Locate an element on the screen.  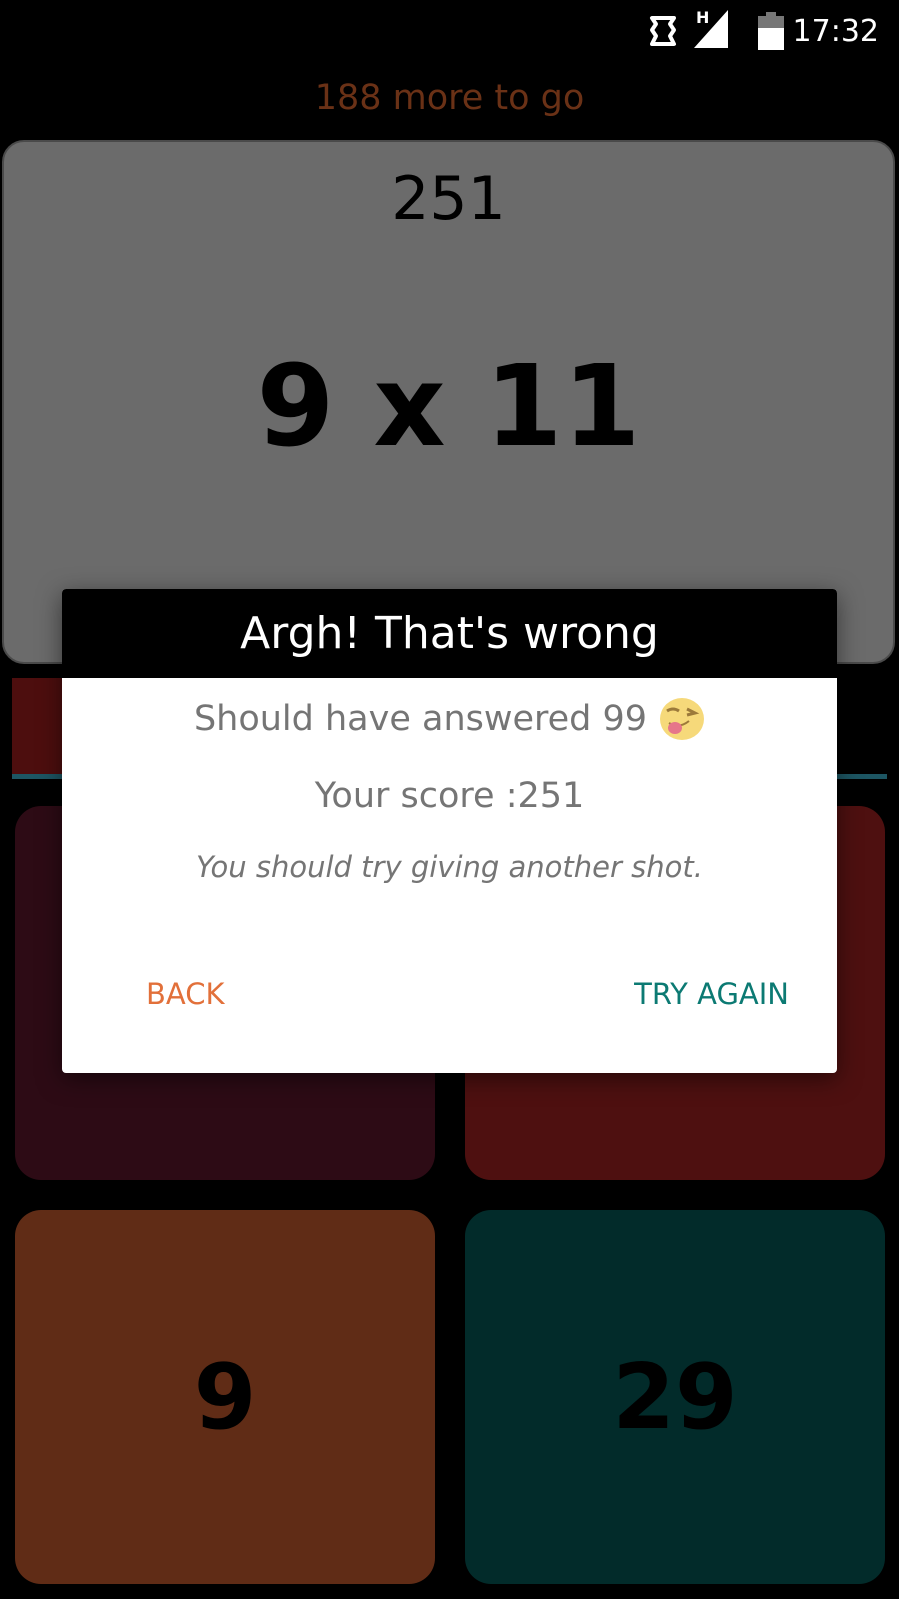
question-text: 9 x 11 is located at coordinates (448, 407).